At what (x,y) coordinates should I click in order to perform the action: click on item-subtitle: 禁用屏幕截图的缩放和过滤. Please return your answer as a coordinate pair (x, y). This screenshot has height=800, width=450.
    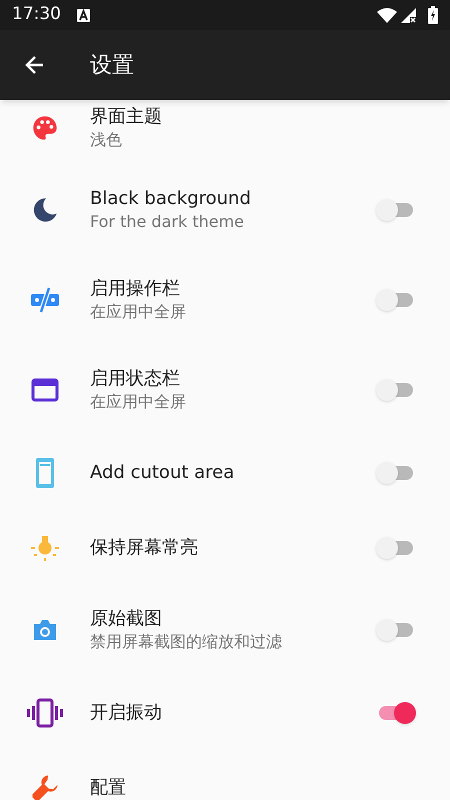
    Looking at the image, I should click on (186, 642).